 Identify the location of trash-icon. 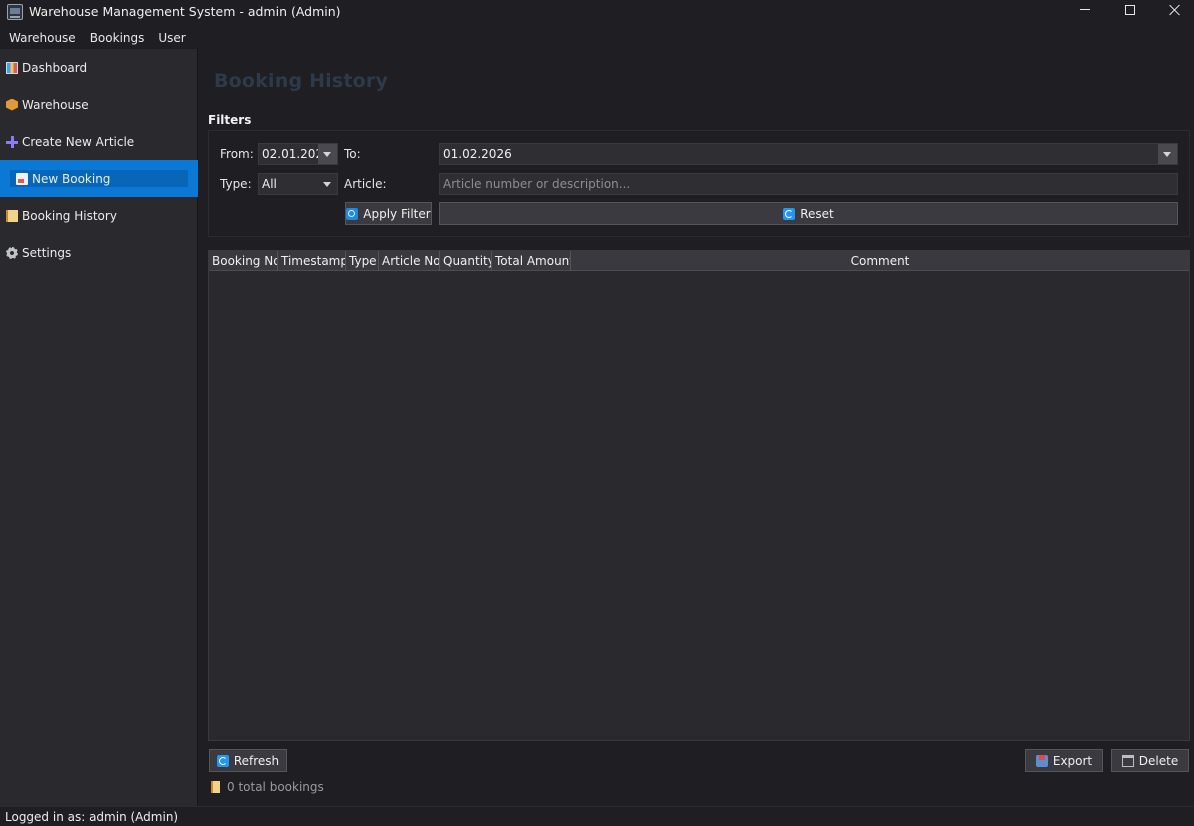
(1127, 760).